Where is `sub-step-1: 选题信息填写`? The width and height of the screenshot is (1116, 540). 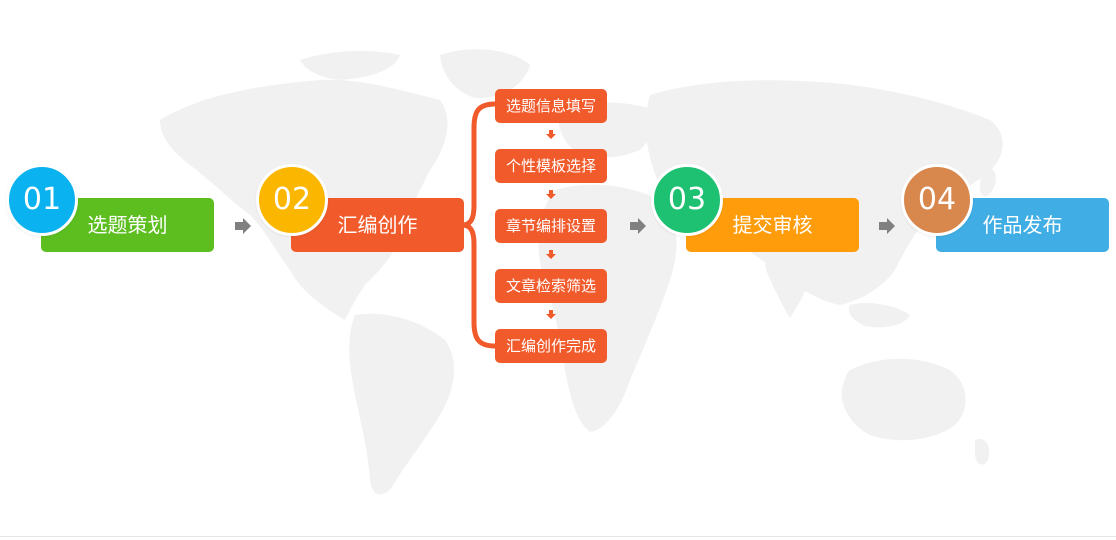
sub-step-1: 选题信息填写 is located at coordinates (551, 106).